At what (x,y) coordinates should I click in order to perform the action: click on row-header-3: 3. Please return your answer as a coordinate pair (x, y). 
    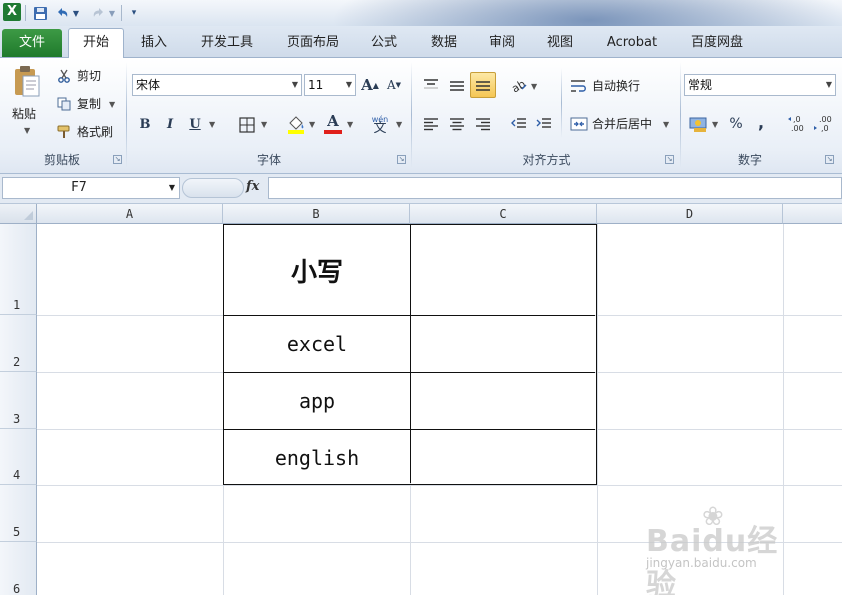
    Looking at the image, I should click on (18, 400).